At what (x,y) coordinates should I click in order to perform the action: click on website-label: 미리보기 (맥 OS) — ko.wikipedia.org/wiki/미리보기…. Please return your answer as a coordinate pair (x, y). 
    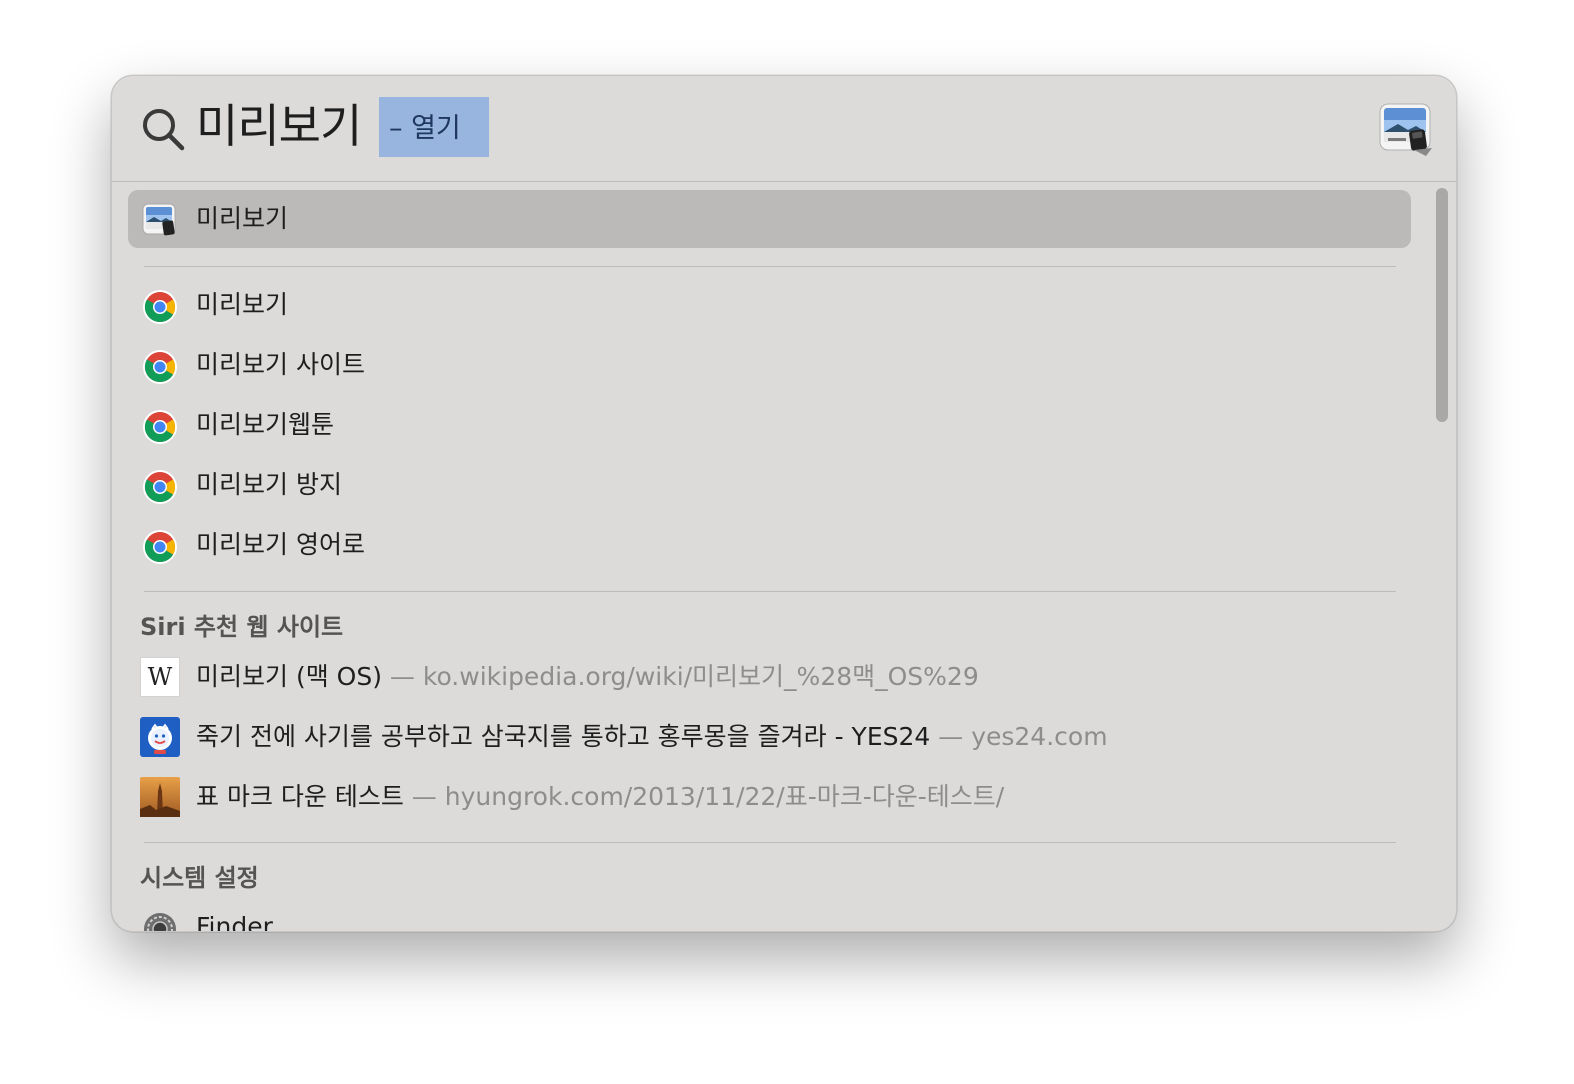
    Looking at the image, I should click on (587, 676).